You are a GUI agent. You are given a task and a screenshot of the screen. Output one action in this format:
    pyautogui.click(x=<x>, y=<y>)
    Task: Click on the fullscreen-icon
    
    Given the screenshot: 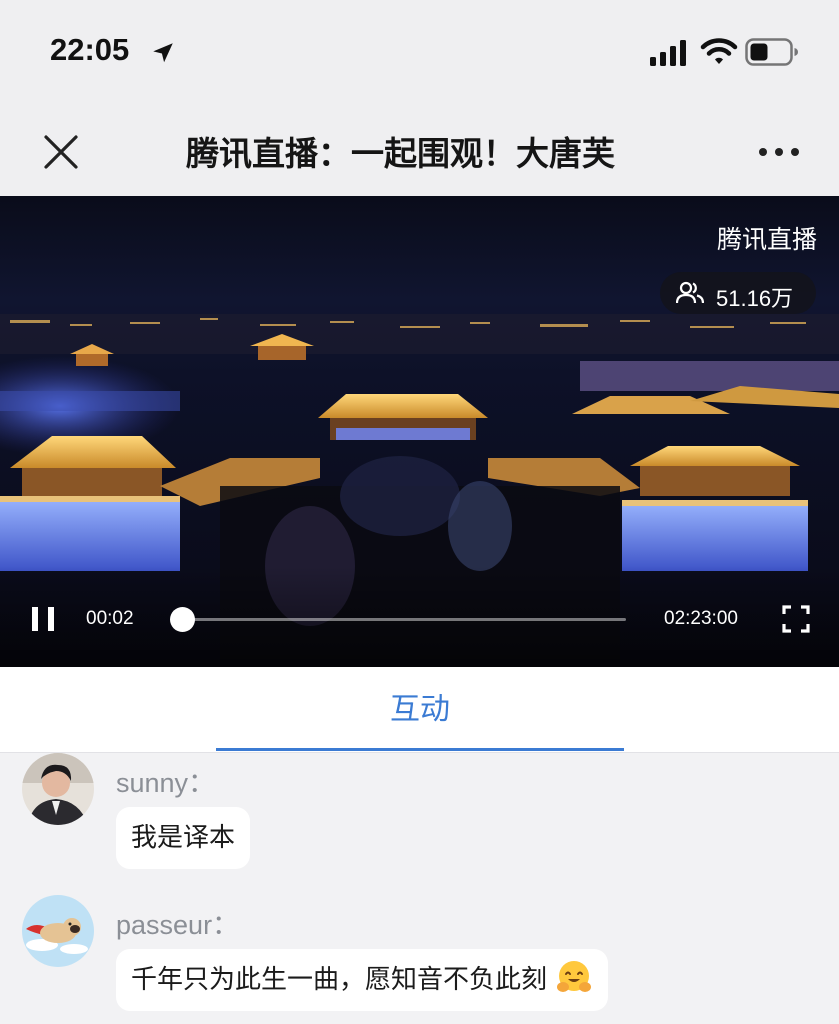 What is the action you would take?
    pyautogui.click(x=796, y=619)
    